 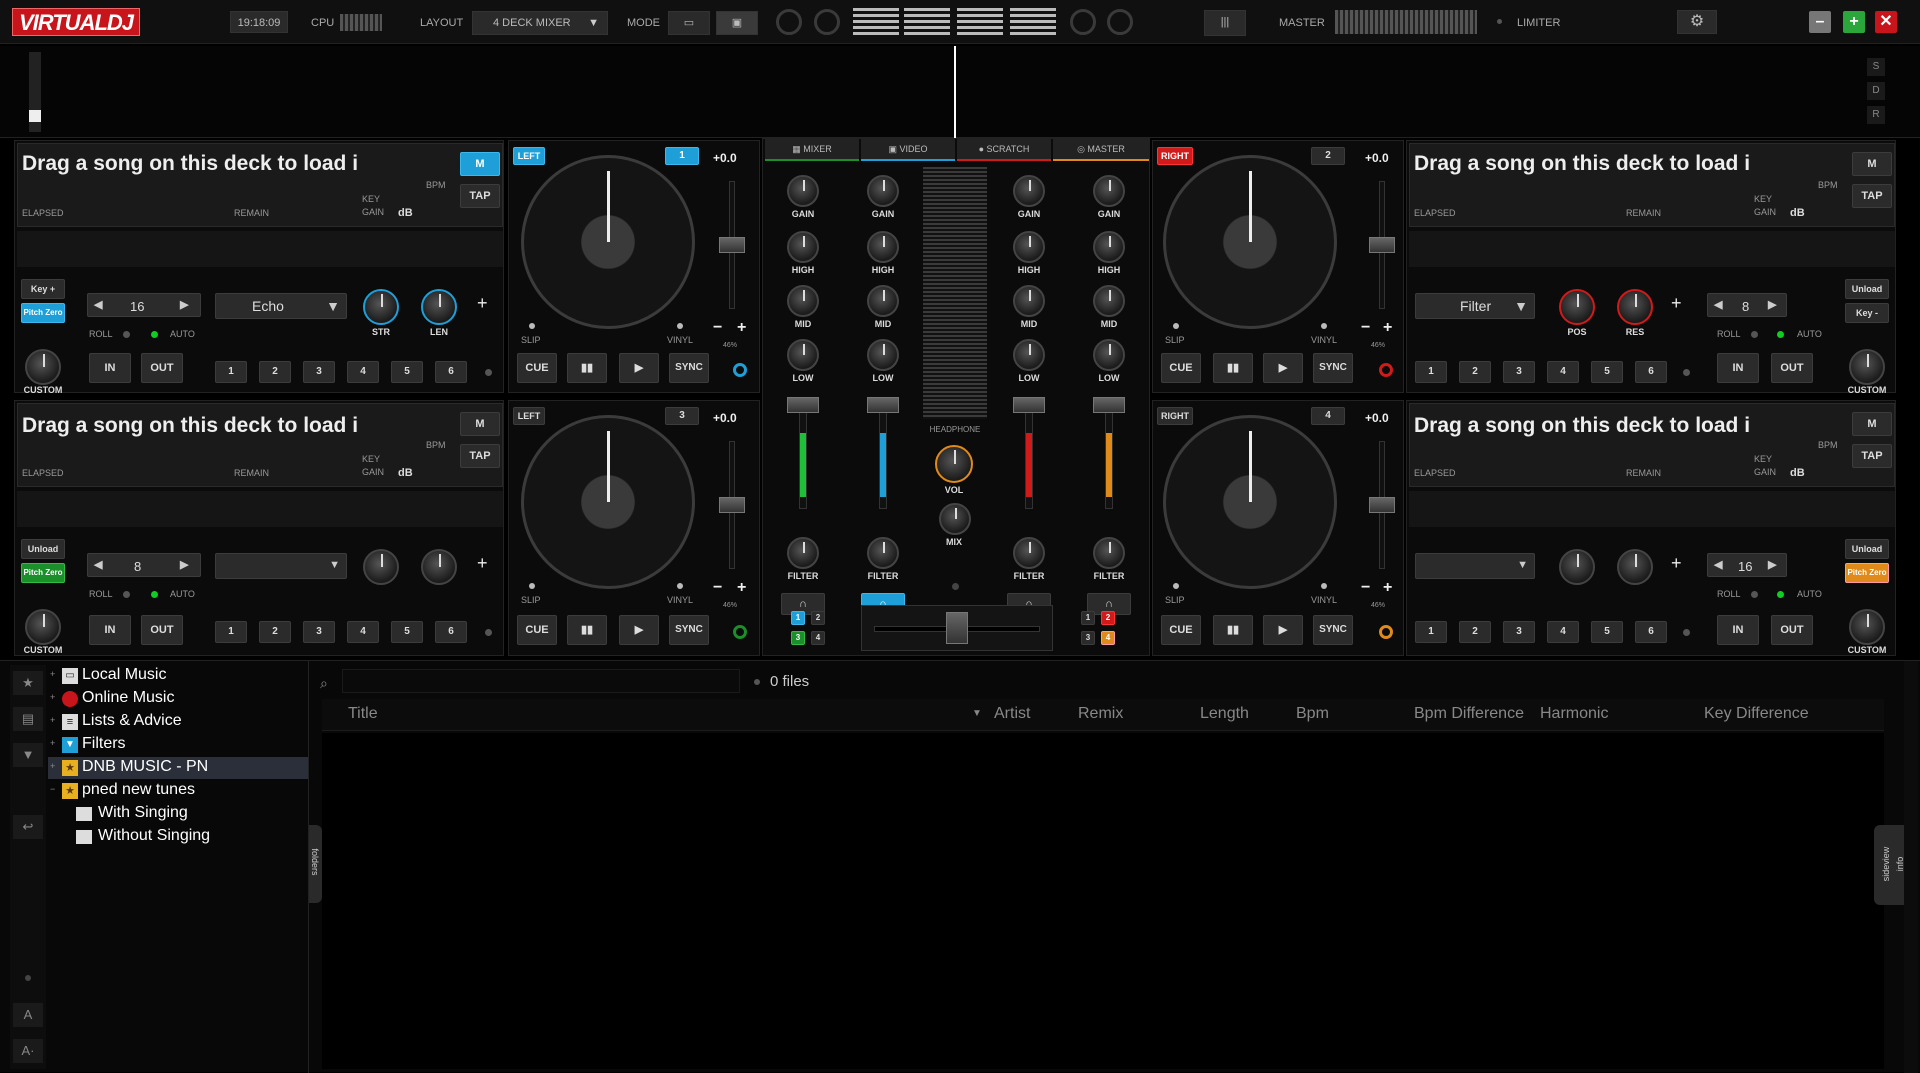 I want to click on back-icon: ↩, so click(x=28, y=827).